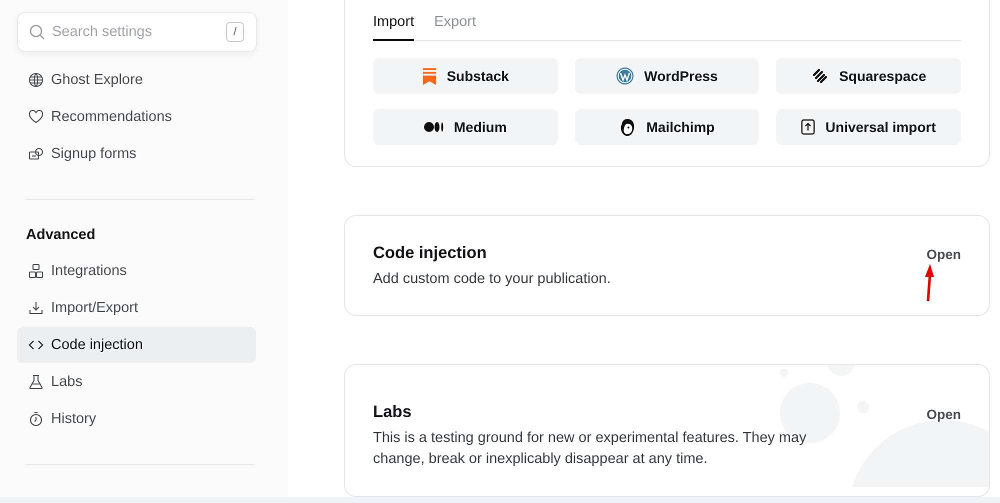  What do you see at coordinates (393, 412) in the screenshot?
I see `card-title: Labs` at bounding box center [393, 412].